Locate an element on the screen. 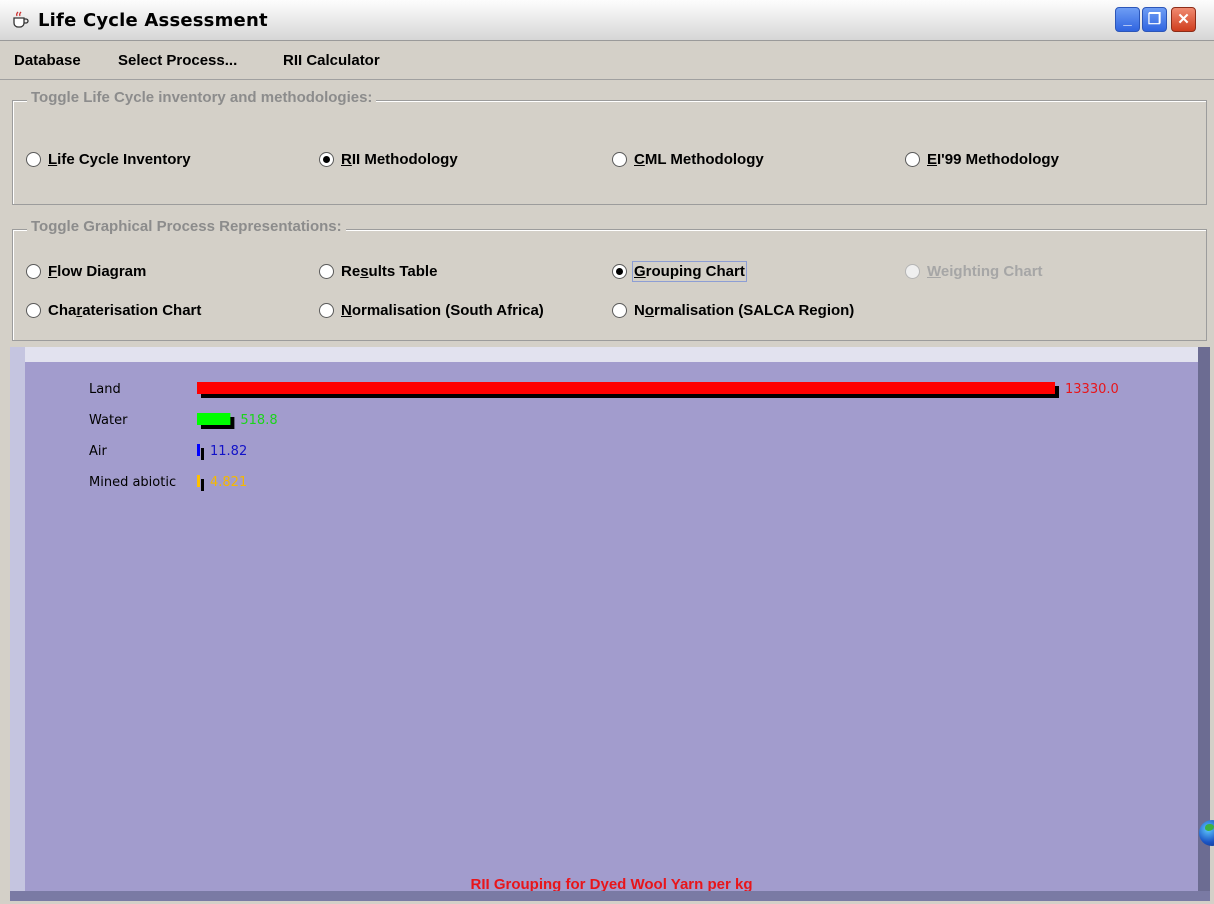 The width and height of the screenshot is (1214, 904). radio-normalisation-salca-region: Normalisation (SALCA Region) is located at coordinates (733, 310).